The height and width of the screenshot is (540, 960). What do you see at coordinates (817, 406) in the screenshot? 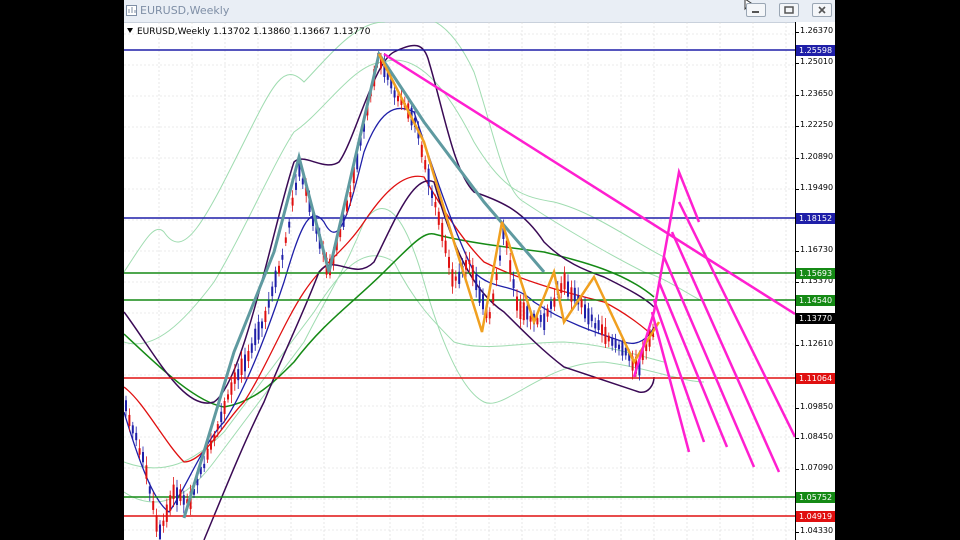
I see `axis-tick-label: 1.09850` at bounding box center [817, 406].